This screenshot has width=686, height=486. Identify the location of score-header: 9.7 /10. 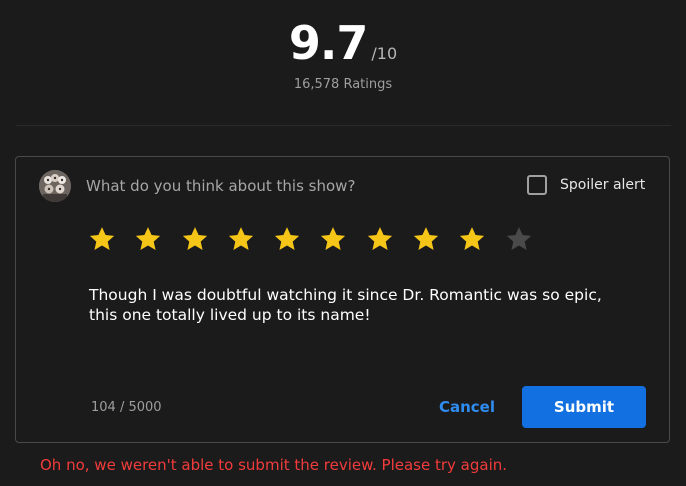
(343, 43).